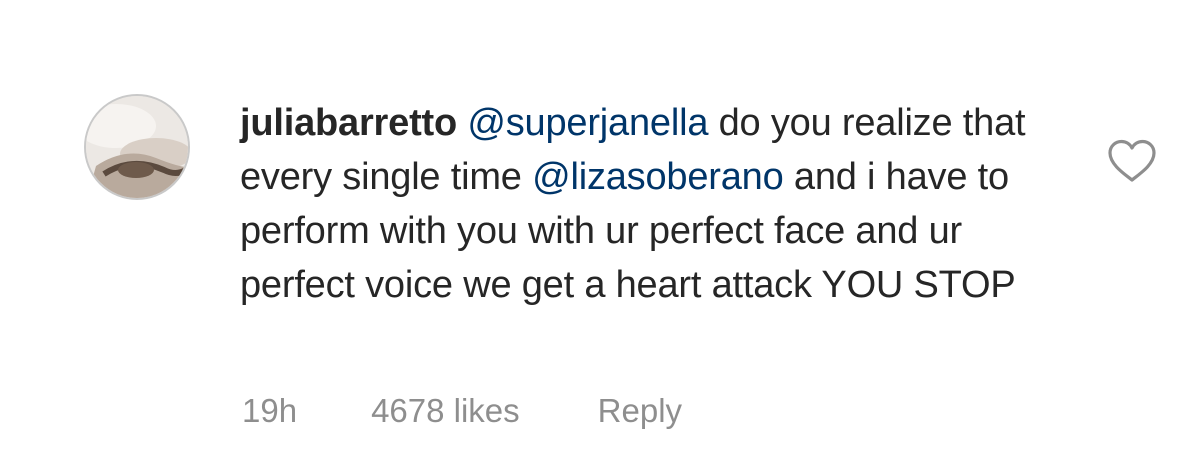 The width and height of the screenshot is (1200, 449). Describe the element at coordinates (640, 410) in the screenshot. I see `reply-button: Reply` at that location.